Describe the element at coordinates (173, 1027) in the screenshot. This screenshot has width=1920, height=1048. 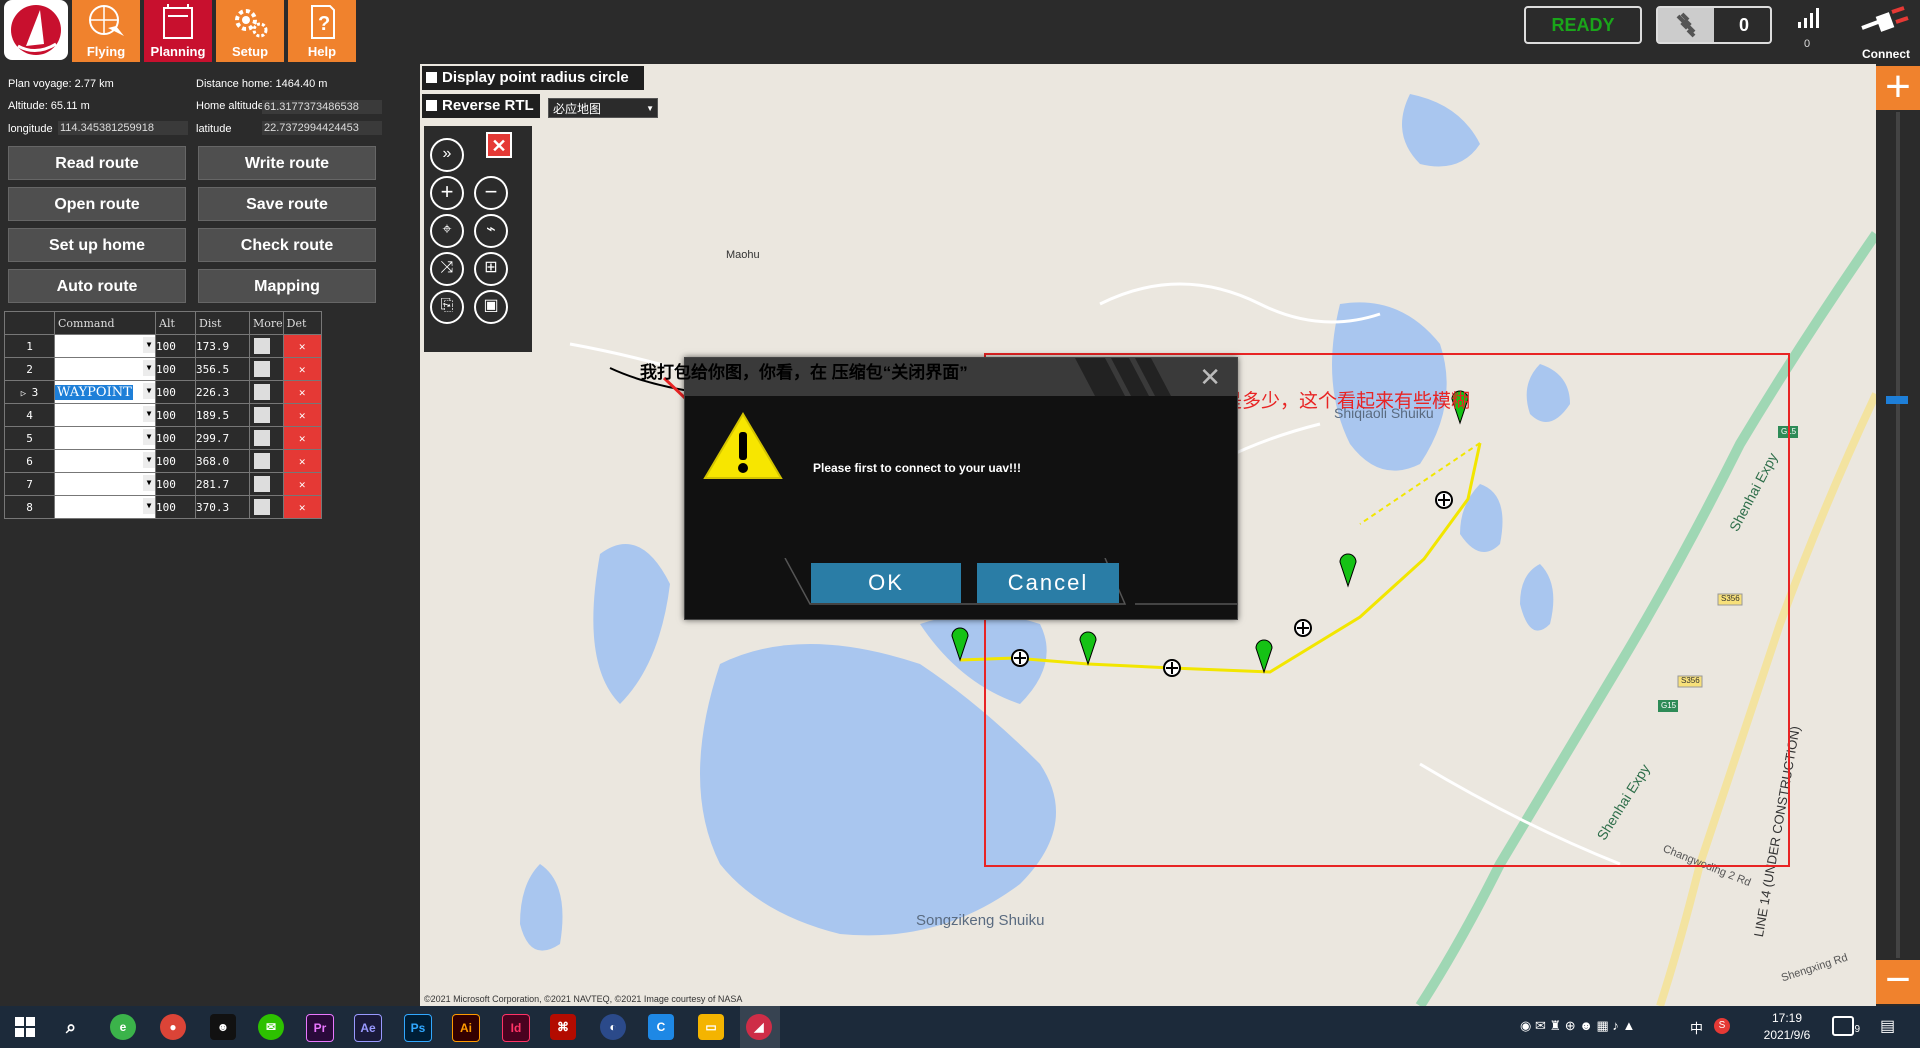
I see `chrome-icon: ●` at that location.